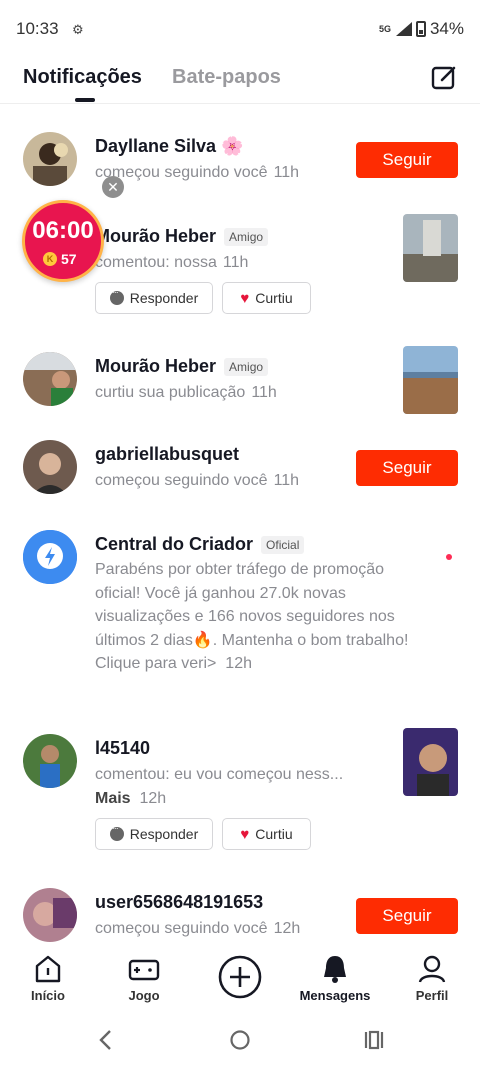  Describe the element at coordinates (130, 799) in the screenshot. I see `comment-more: Mais 12h` at that location.